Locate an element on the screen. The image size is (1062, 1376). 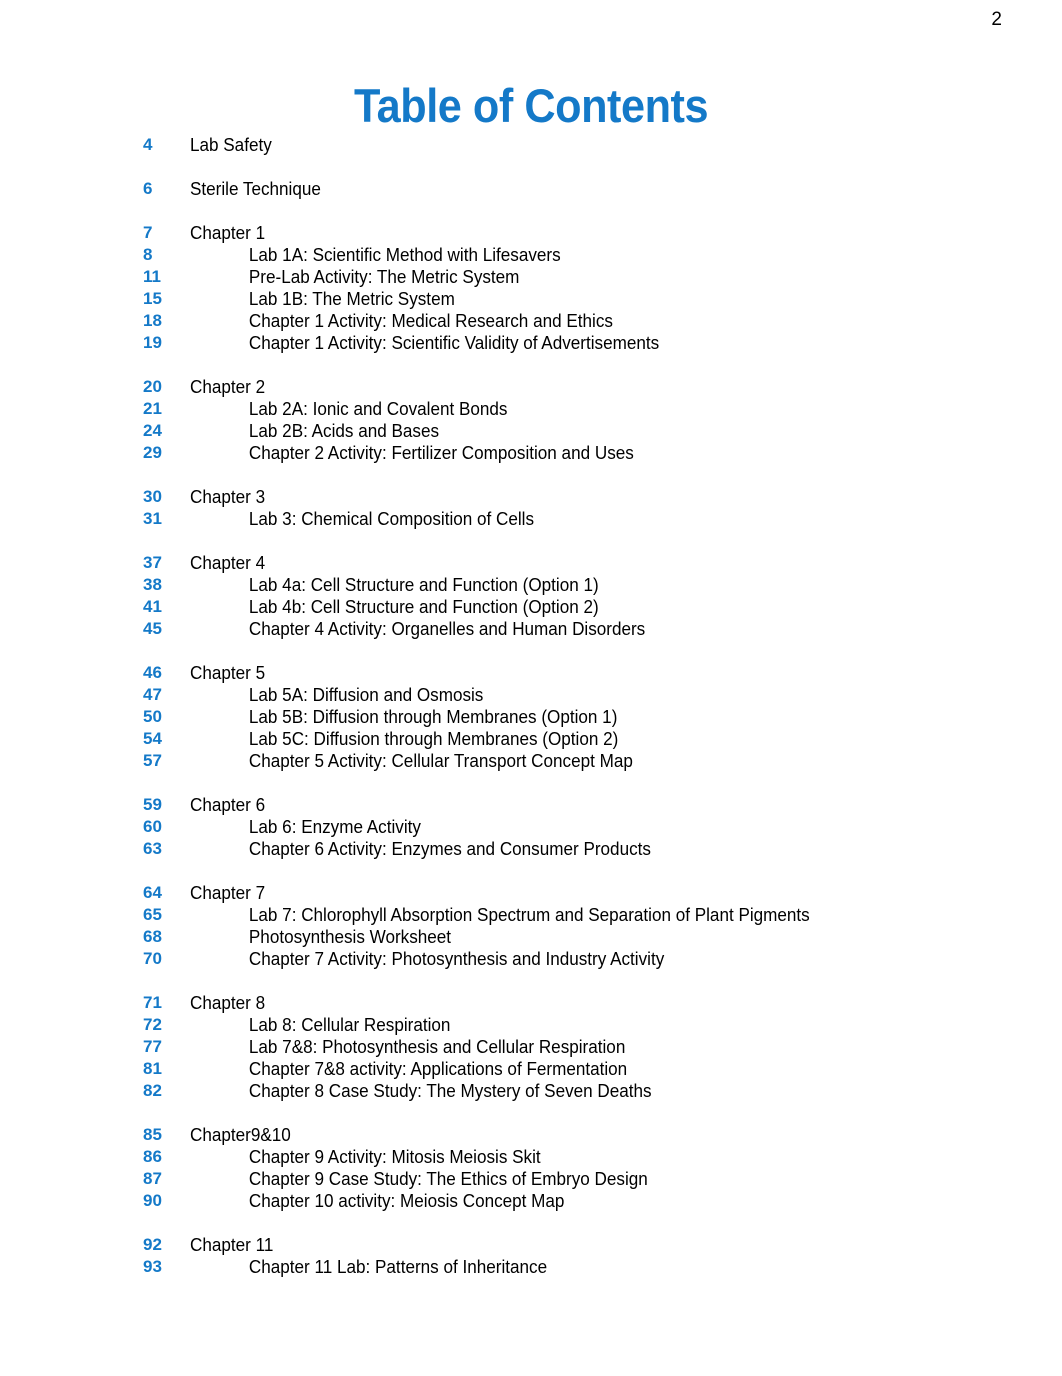
toc-entry-sub: 72 Lab 8: Cellular Respiration is located at coordinates (573, 1025).